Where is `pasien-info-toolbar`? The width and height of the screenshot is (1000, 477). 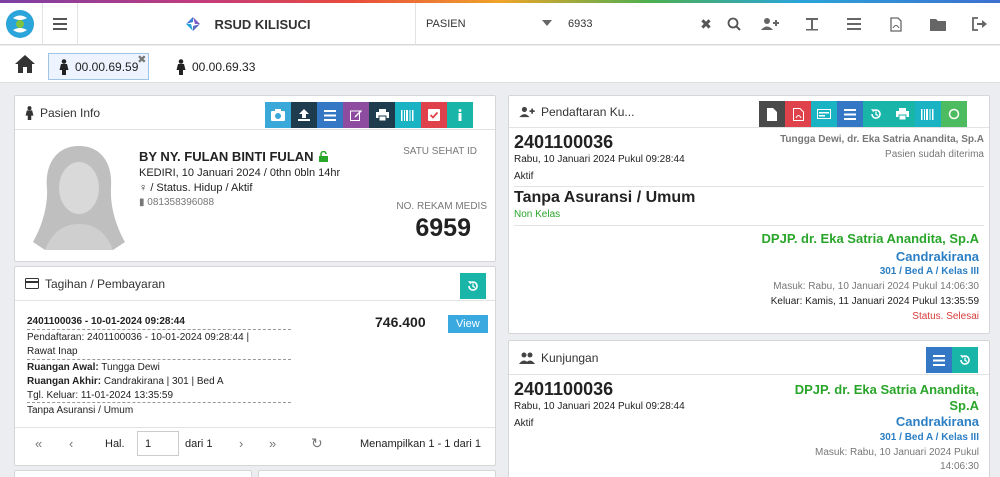 pasien-info-toolbar is located at coordinates (369, 115).